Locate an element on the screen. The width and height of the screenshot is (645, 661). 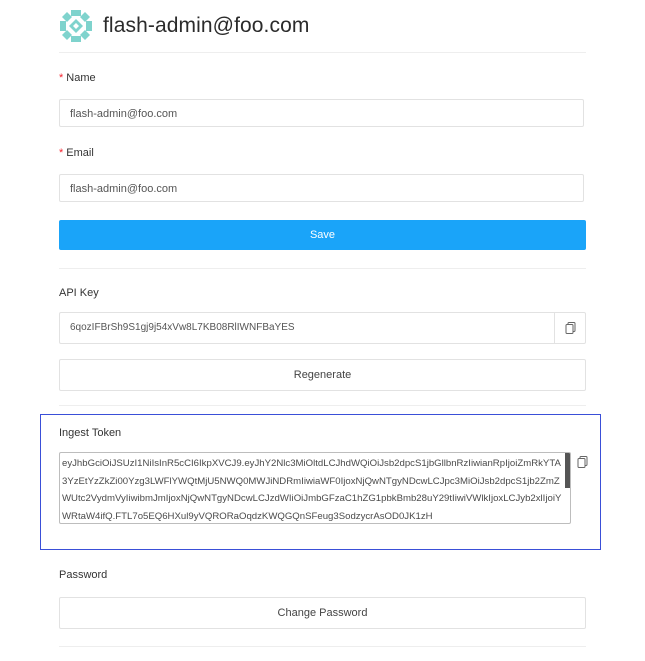
change-password-button: Change Password is located at coordinates (322, 613).